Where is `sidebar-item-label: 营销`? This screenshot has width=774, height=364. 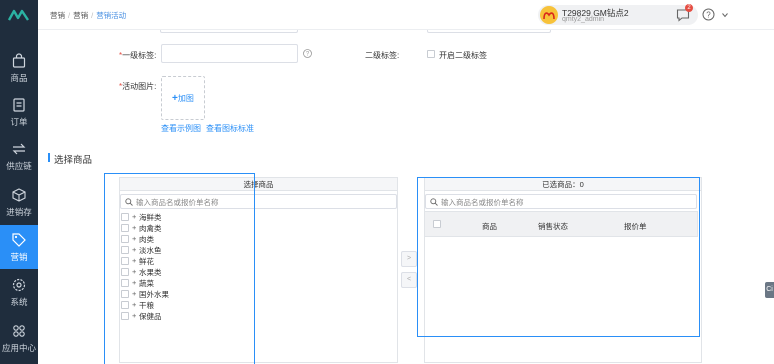 sidebar-item-label: 营销 is located at coordinates (19, 256).